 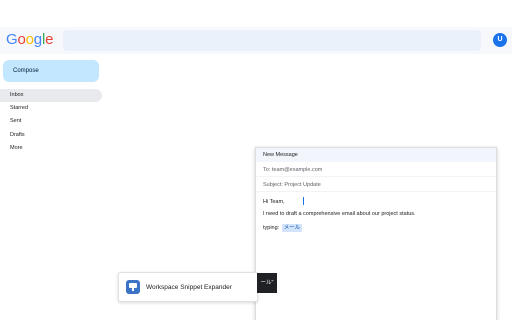 I want to click on snippet-expander-label: Workspace Snippet Expander, so click(x=189, y=287).